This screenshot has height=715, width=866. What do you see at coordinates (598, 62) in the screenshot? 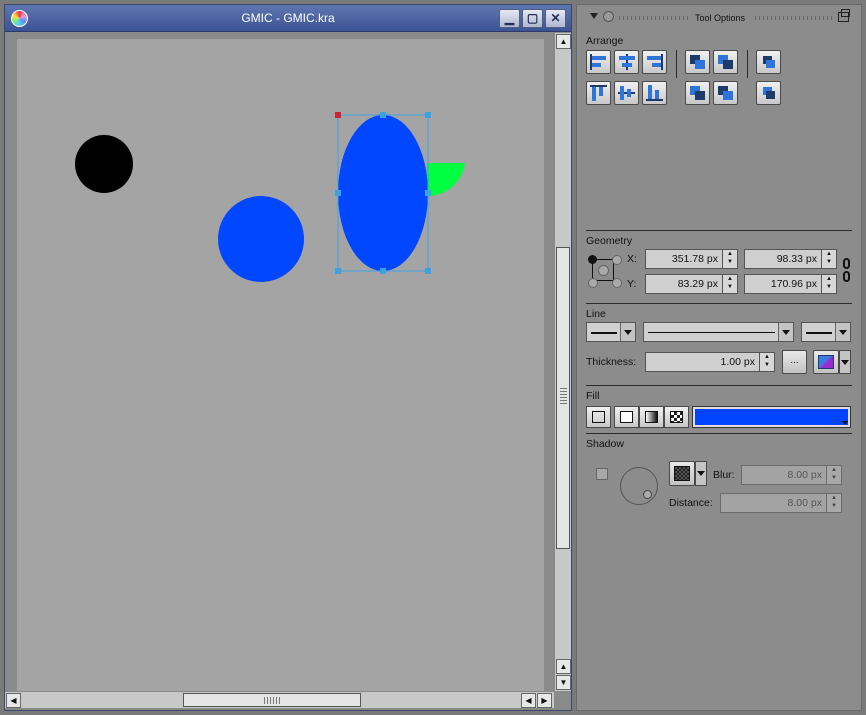
I see `align-left-button` at bounding box center [598, 62].